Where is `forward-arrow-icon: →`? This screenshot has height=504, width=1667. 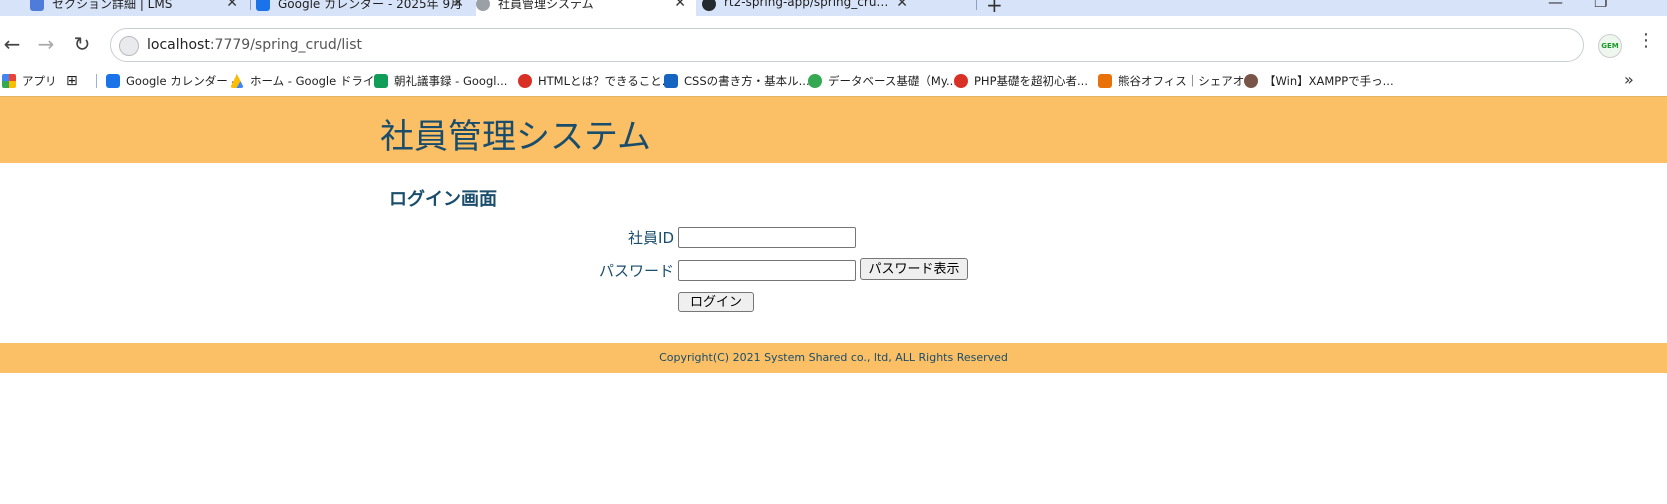
forward-arrow-icon: → is located at coordinates (46, 45).